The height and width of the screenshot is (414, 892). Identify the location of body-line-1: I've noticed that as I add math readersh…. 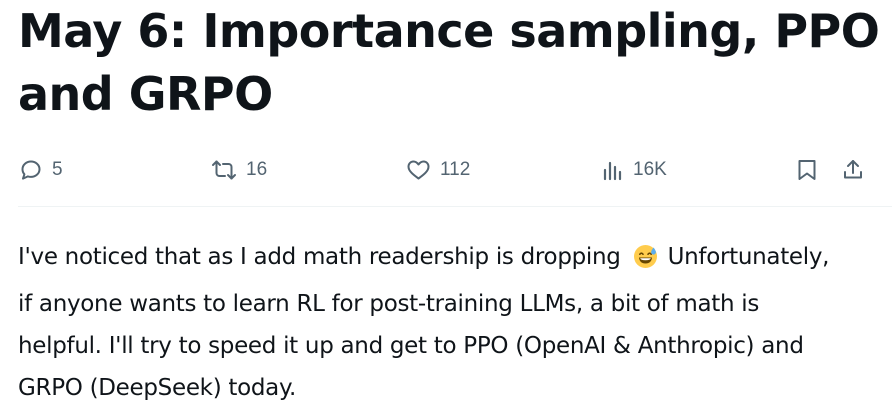
(453, 259).